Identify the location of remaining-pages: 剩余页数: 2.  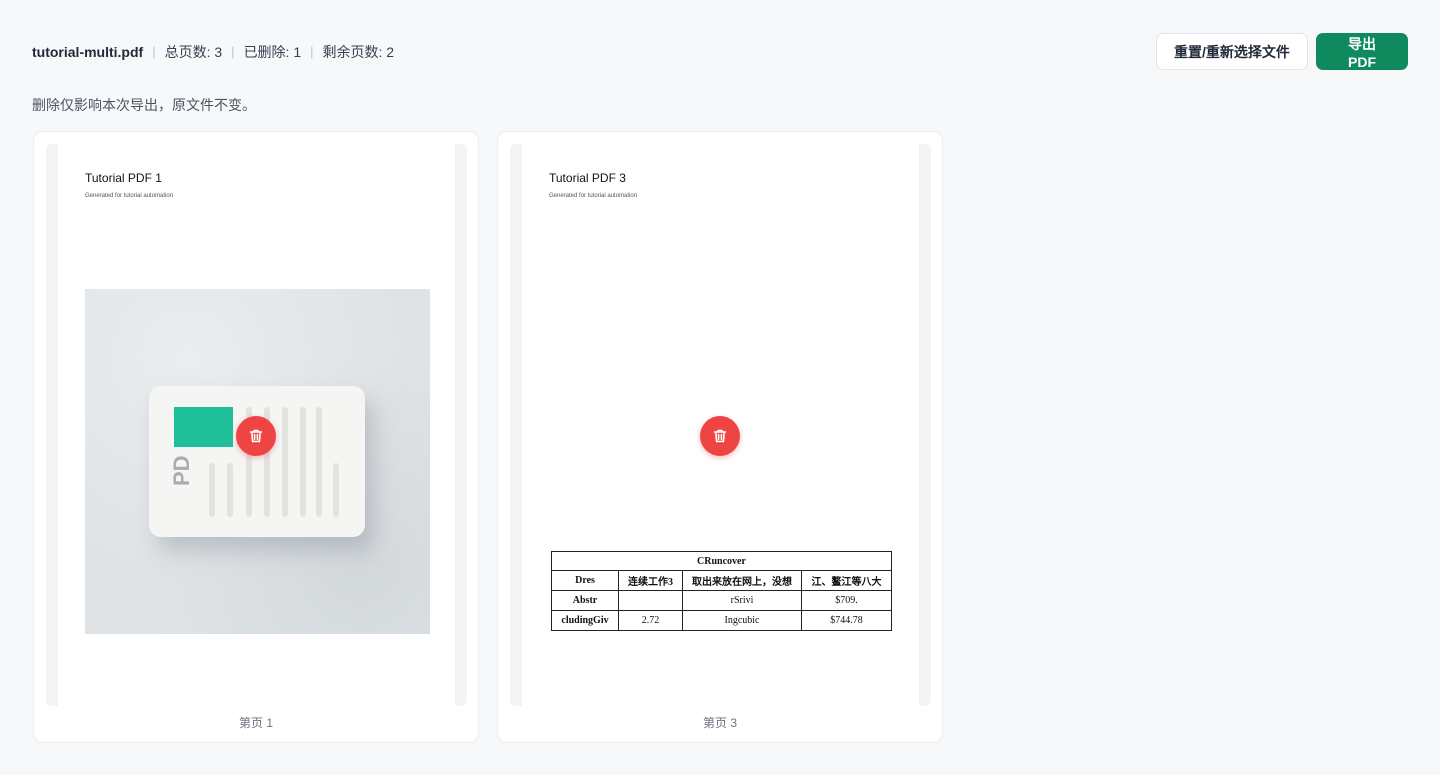
(358, 51).